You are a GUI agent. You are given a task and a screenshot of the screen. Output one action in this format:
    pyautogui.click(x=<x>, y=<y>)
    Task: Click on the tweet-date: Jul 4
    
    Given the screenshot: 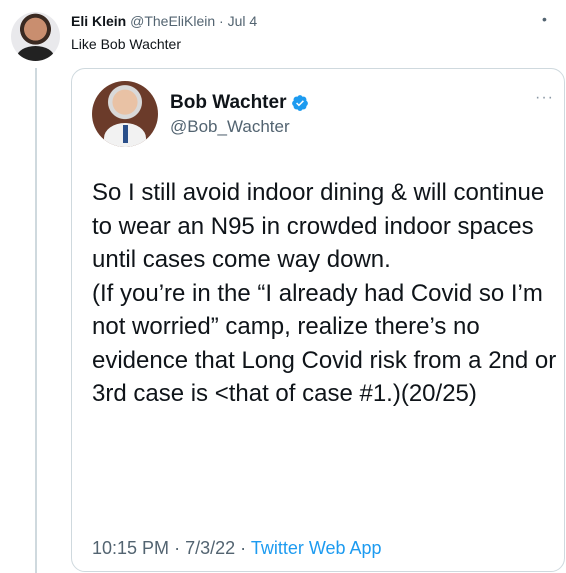 What is the action you would take?
    pyautogui.click(x=243, y=21)
    